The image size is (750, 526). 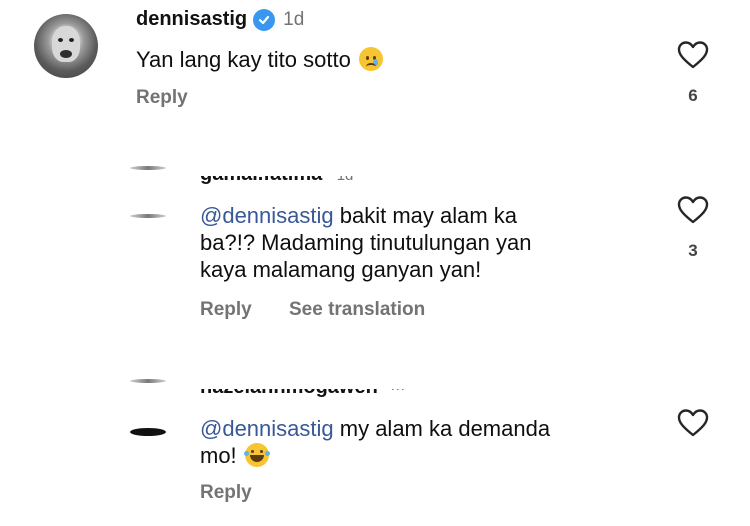 I want to click on reply-text-line: ba?!? Madaming tinutulungan yan, so click(x=366, y=242).